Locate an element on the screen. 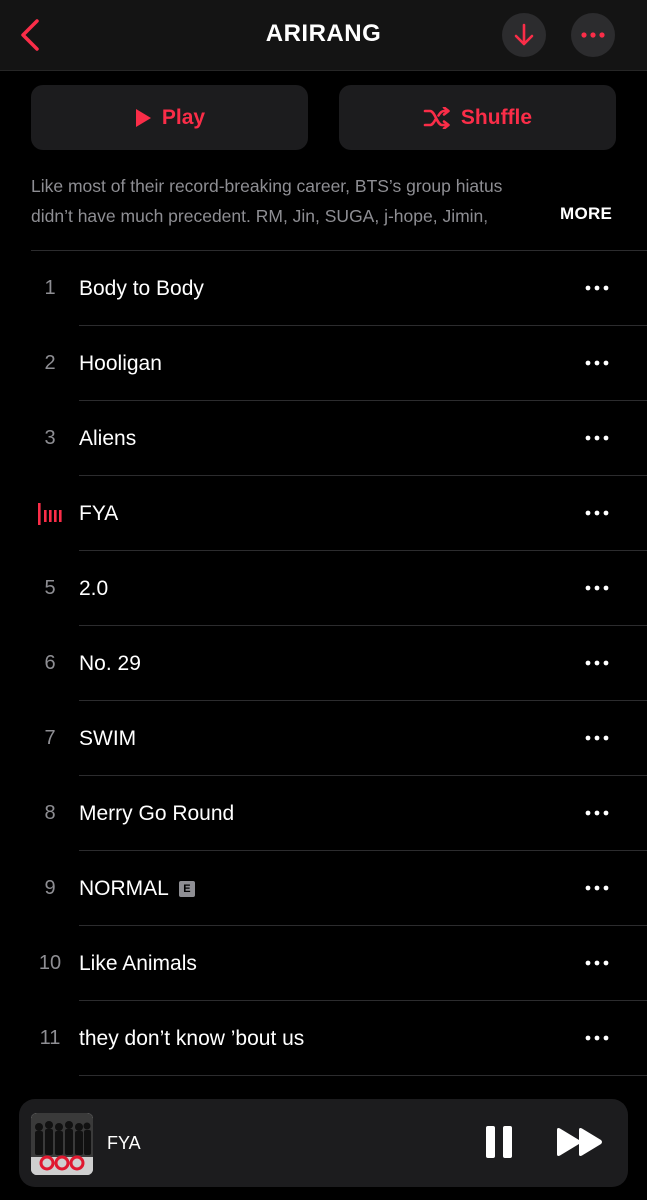 The image size is (647, 1200). pause-icon is located at coordinates (499, 1142).